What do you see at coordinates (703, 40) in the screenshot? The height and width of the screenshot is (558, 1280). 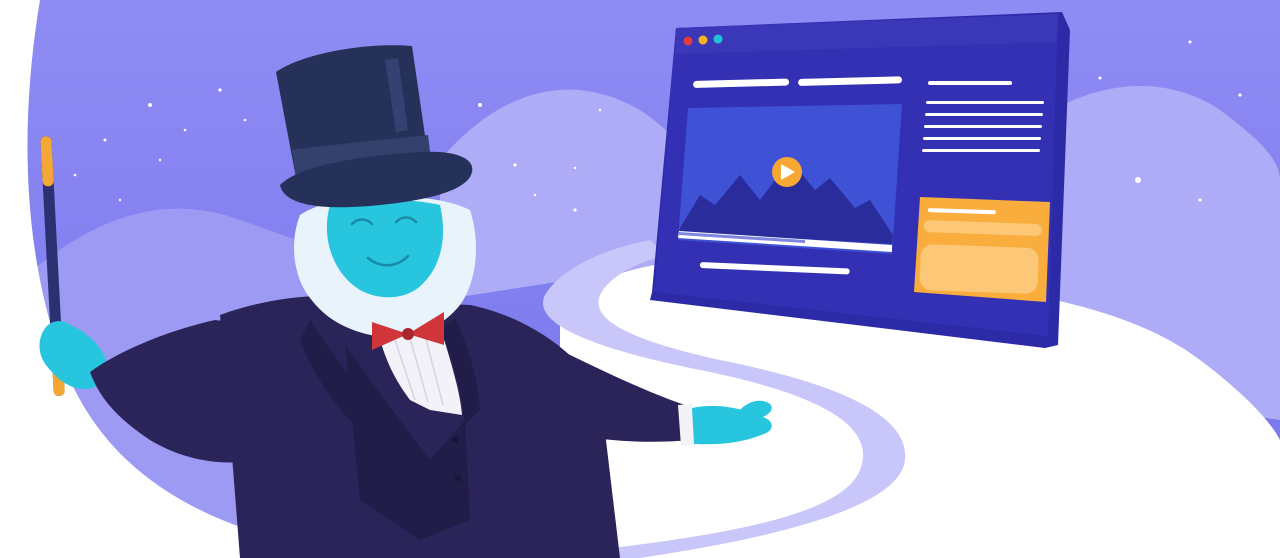 I see `window-dot-yellow` at bounding box center [703, 40].